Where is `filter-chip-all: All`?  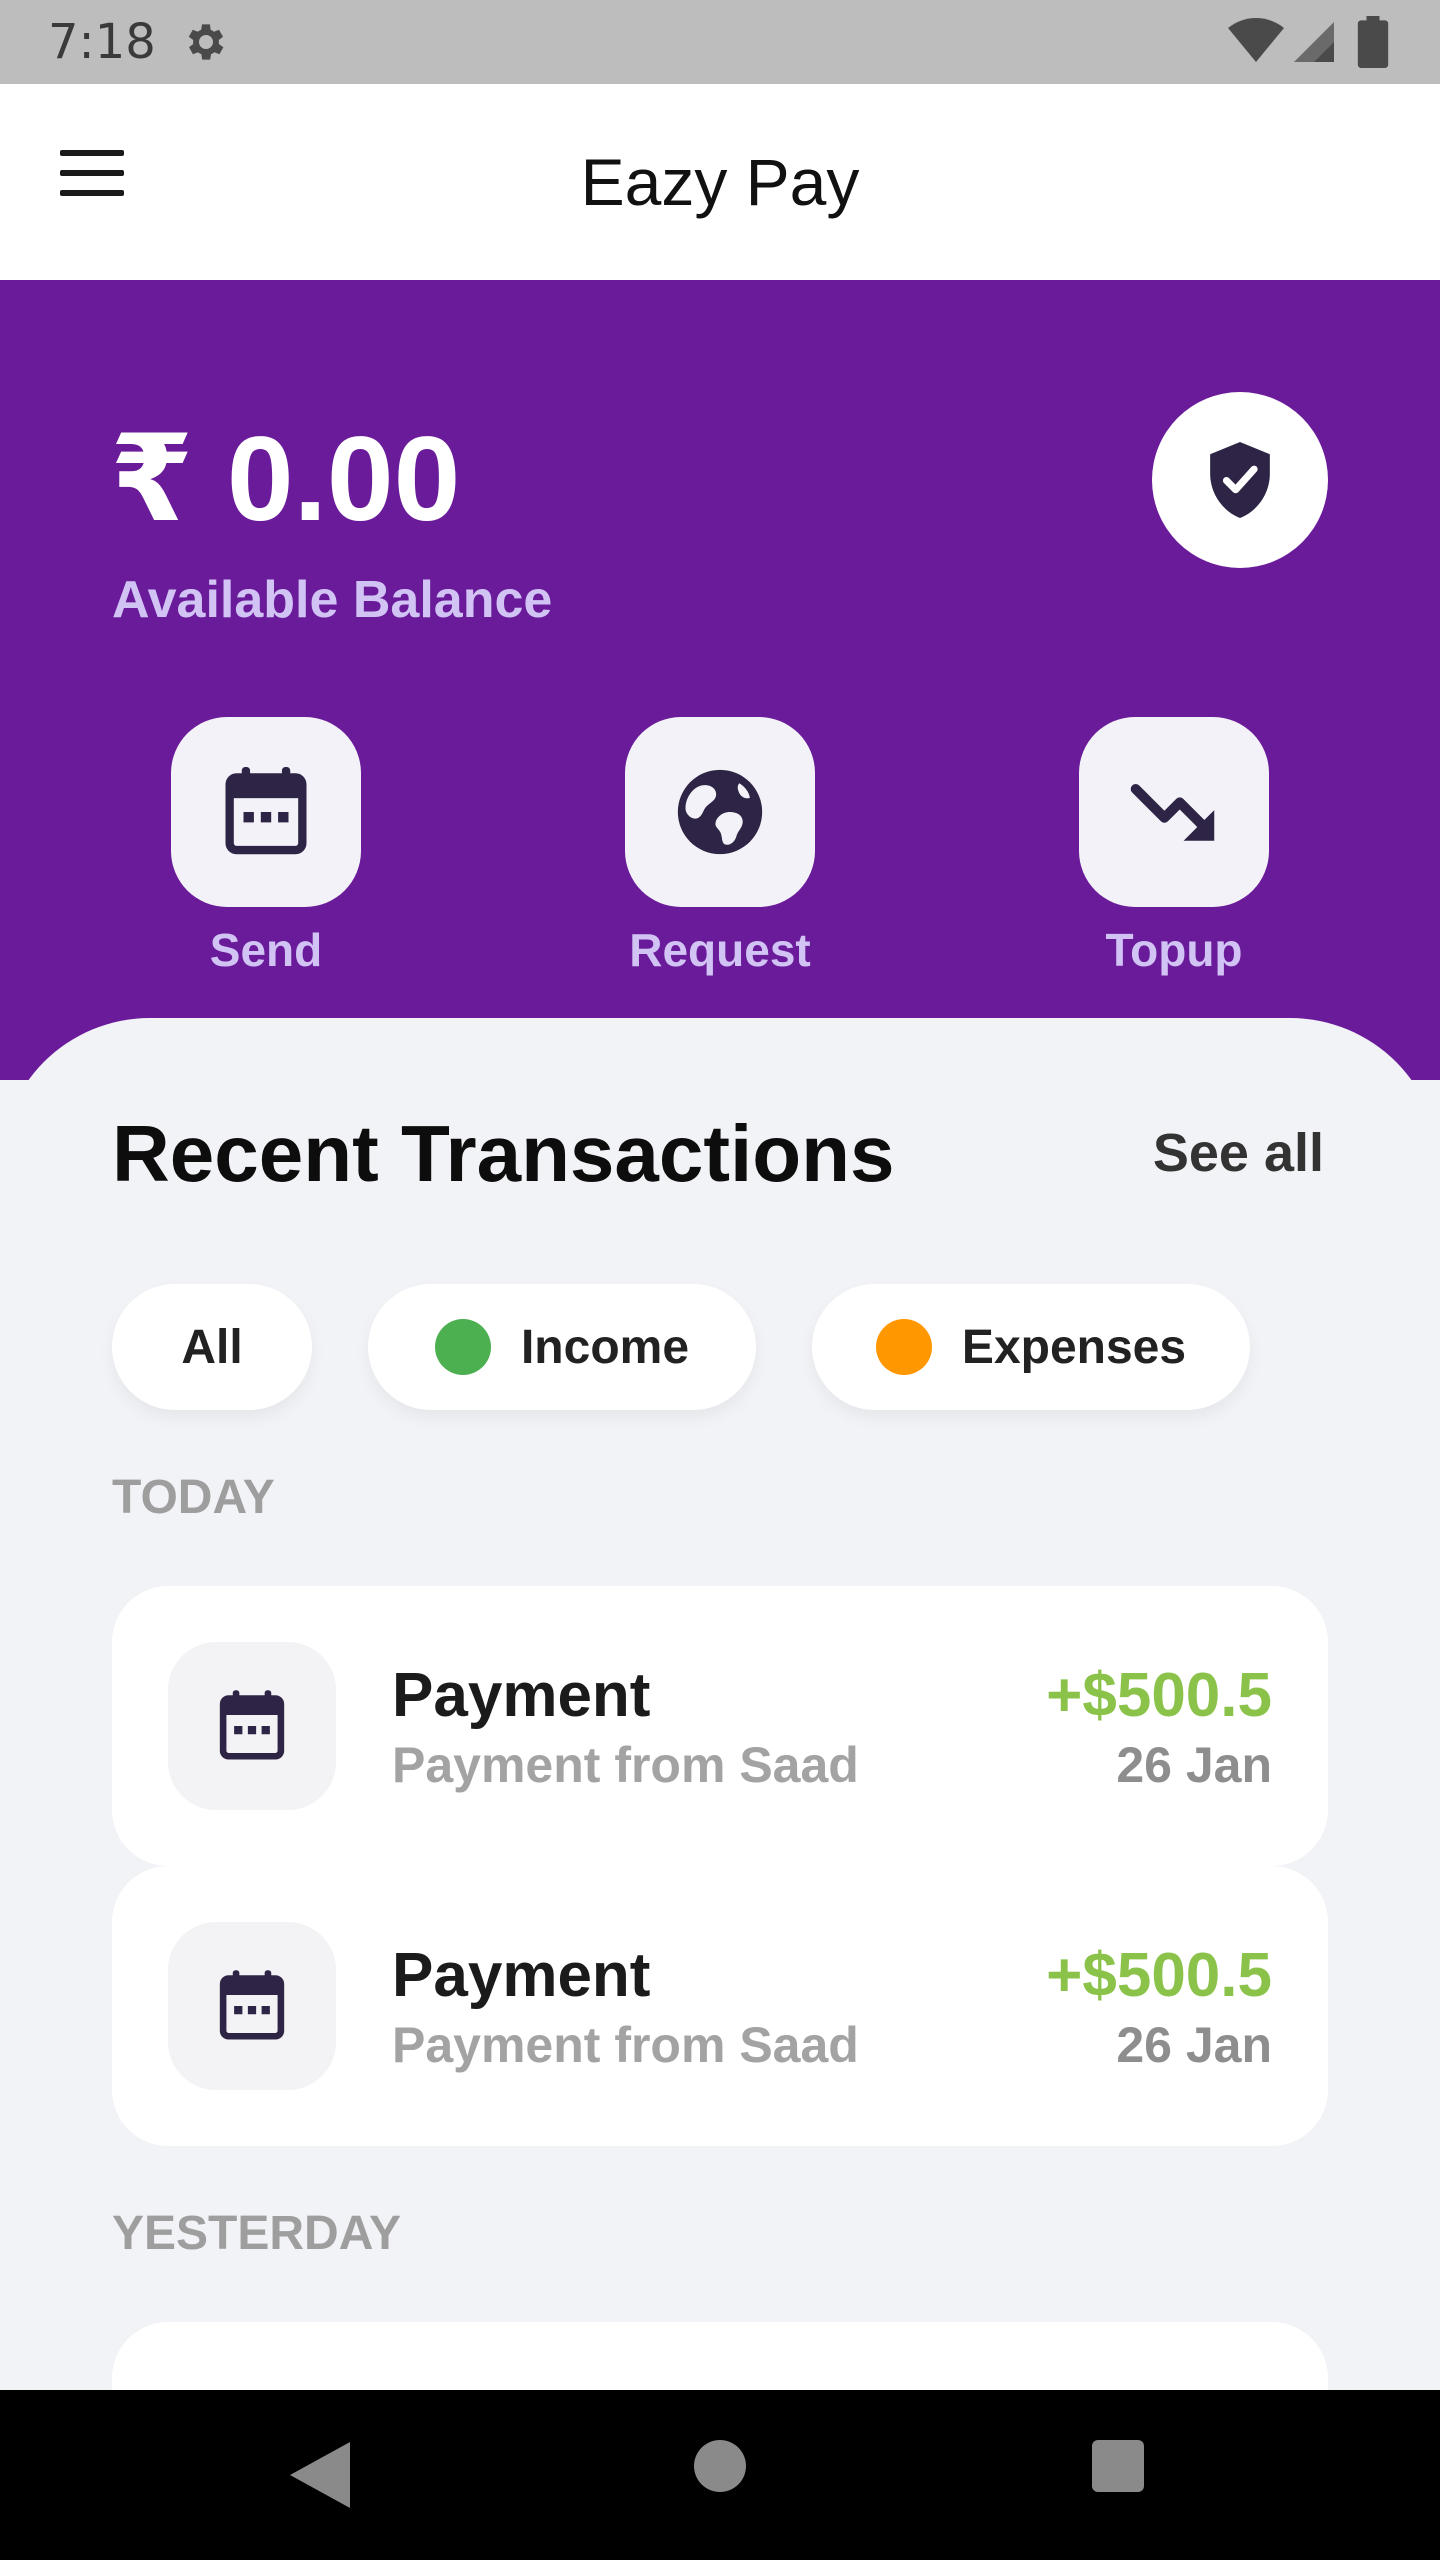 filter-chip-all: All is located at coordinates (212, 1347).